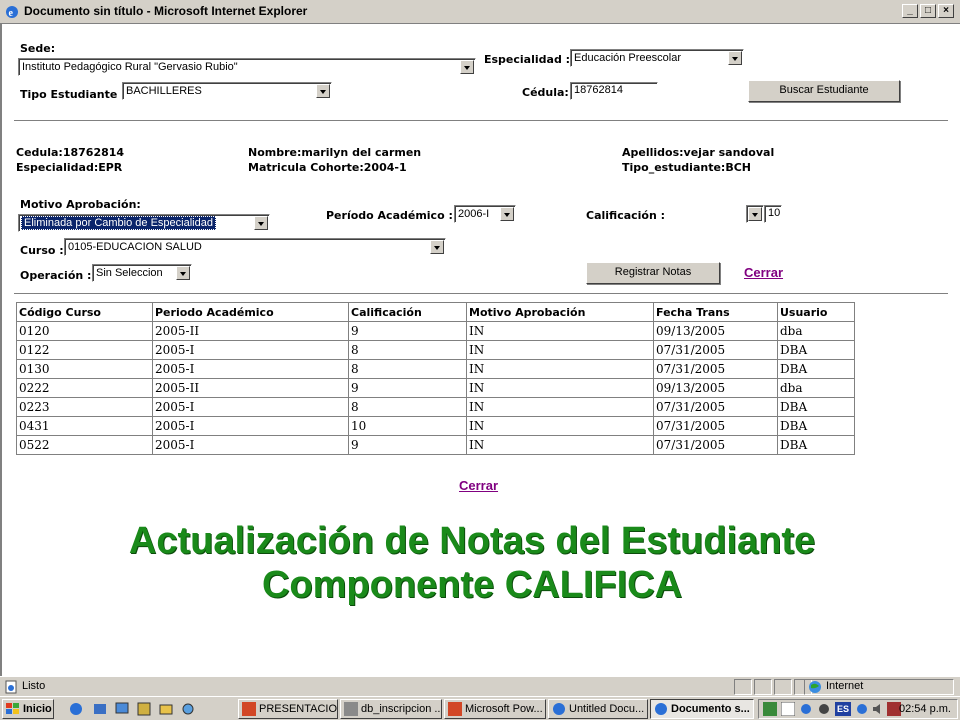 Image resolution: width=960 pixels, height=720 pixels. Describe the element at coordinates (84, 426) in the screenshot. I see `cell-codigo: 0431` at that location.